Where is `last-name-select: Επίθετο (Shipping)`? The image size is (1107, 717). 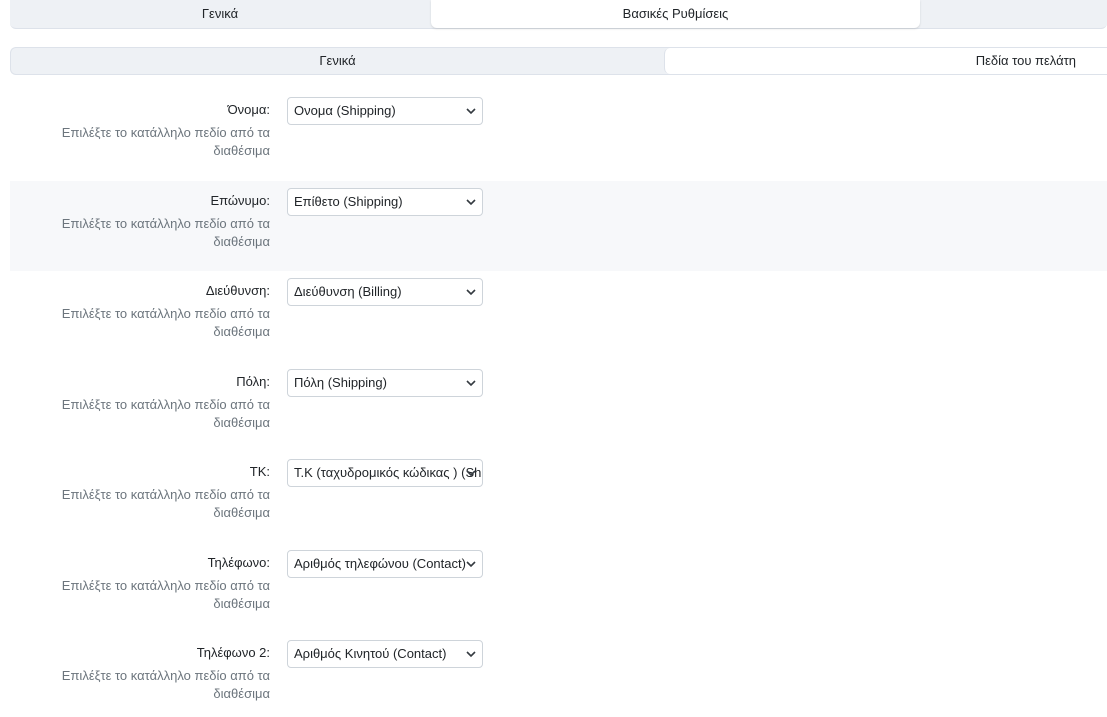
last-name-select: Επίθετο (Shipping) is located at coordinates (385, 201).